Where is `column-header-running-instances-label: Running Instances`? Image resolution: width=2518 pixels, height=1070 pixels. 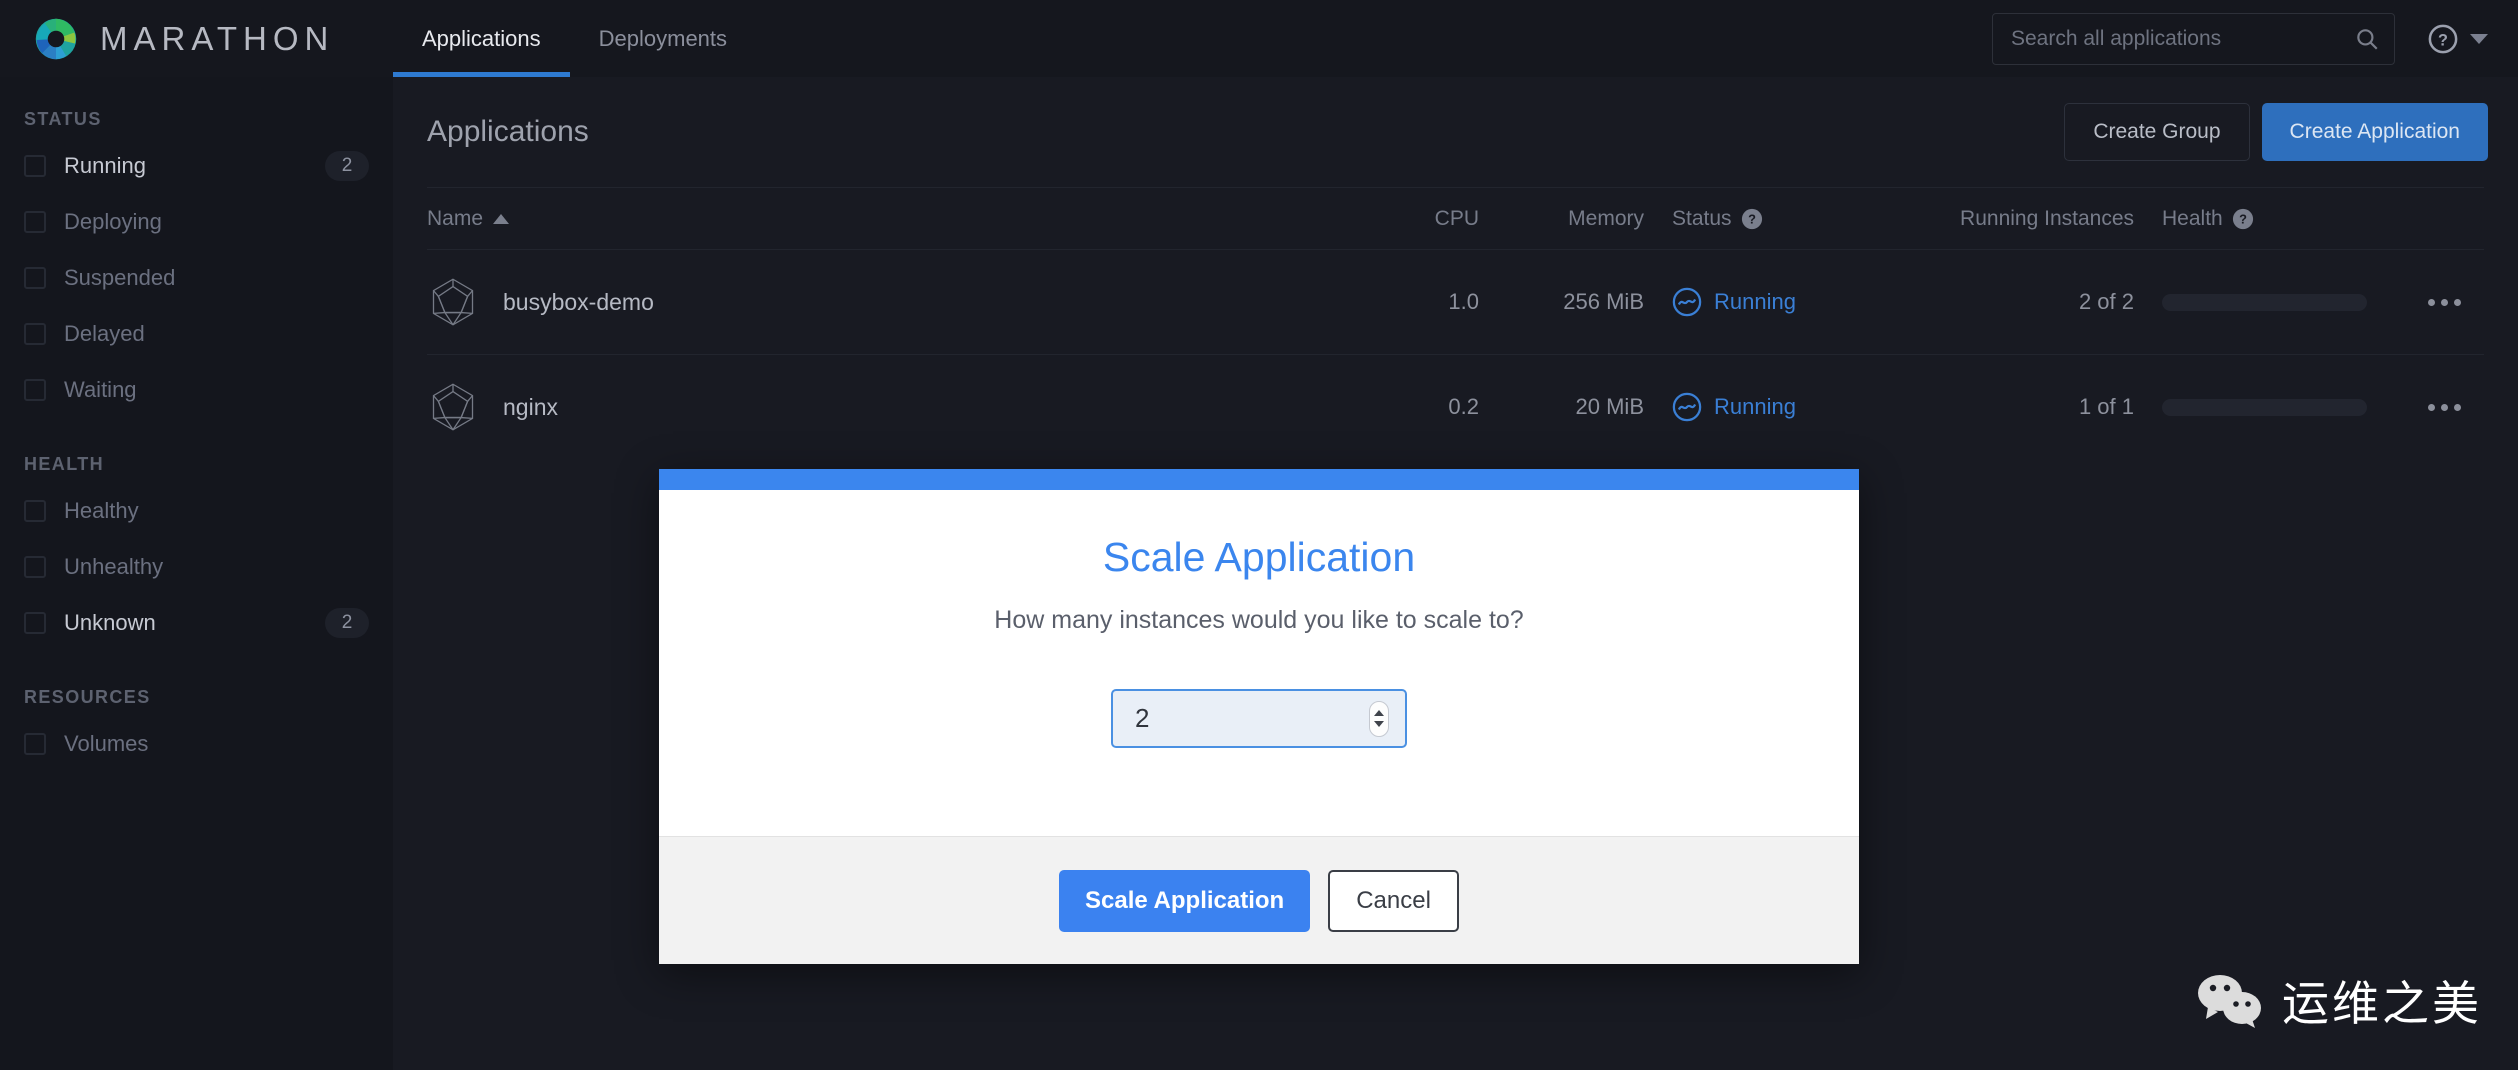
column-header-running-instances-label: Running Instances is located at coordinates (2047, 218).